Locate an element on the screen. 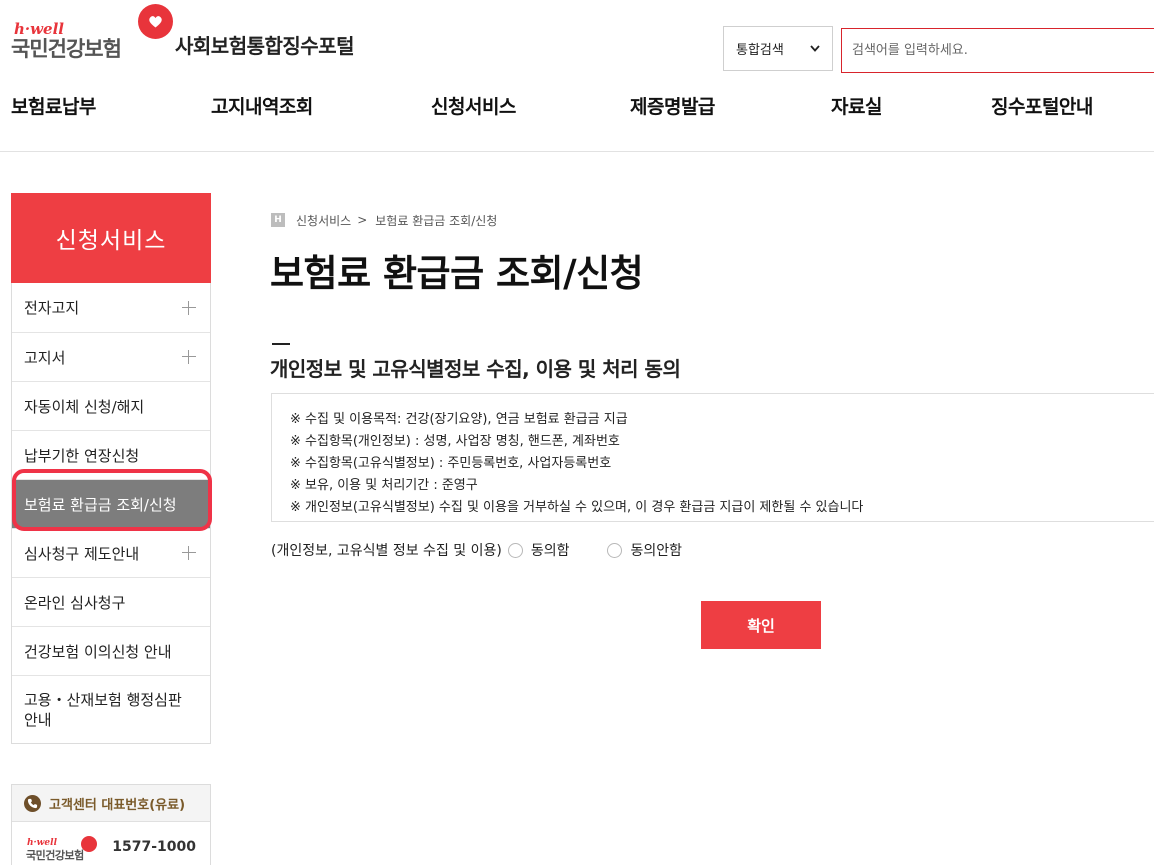 The width and height of the screenshot is (1154, 865). gnb-item-notice-inquiry: 고지내역조회 is located at coordinates (262, 105).